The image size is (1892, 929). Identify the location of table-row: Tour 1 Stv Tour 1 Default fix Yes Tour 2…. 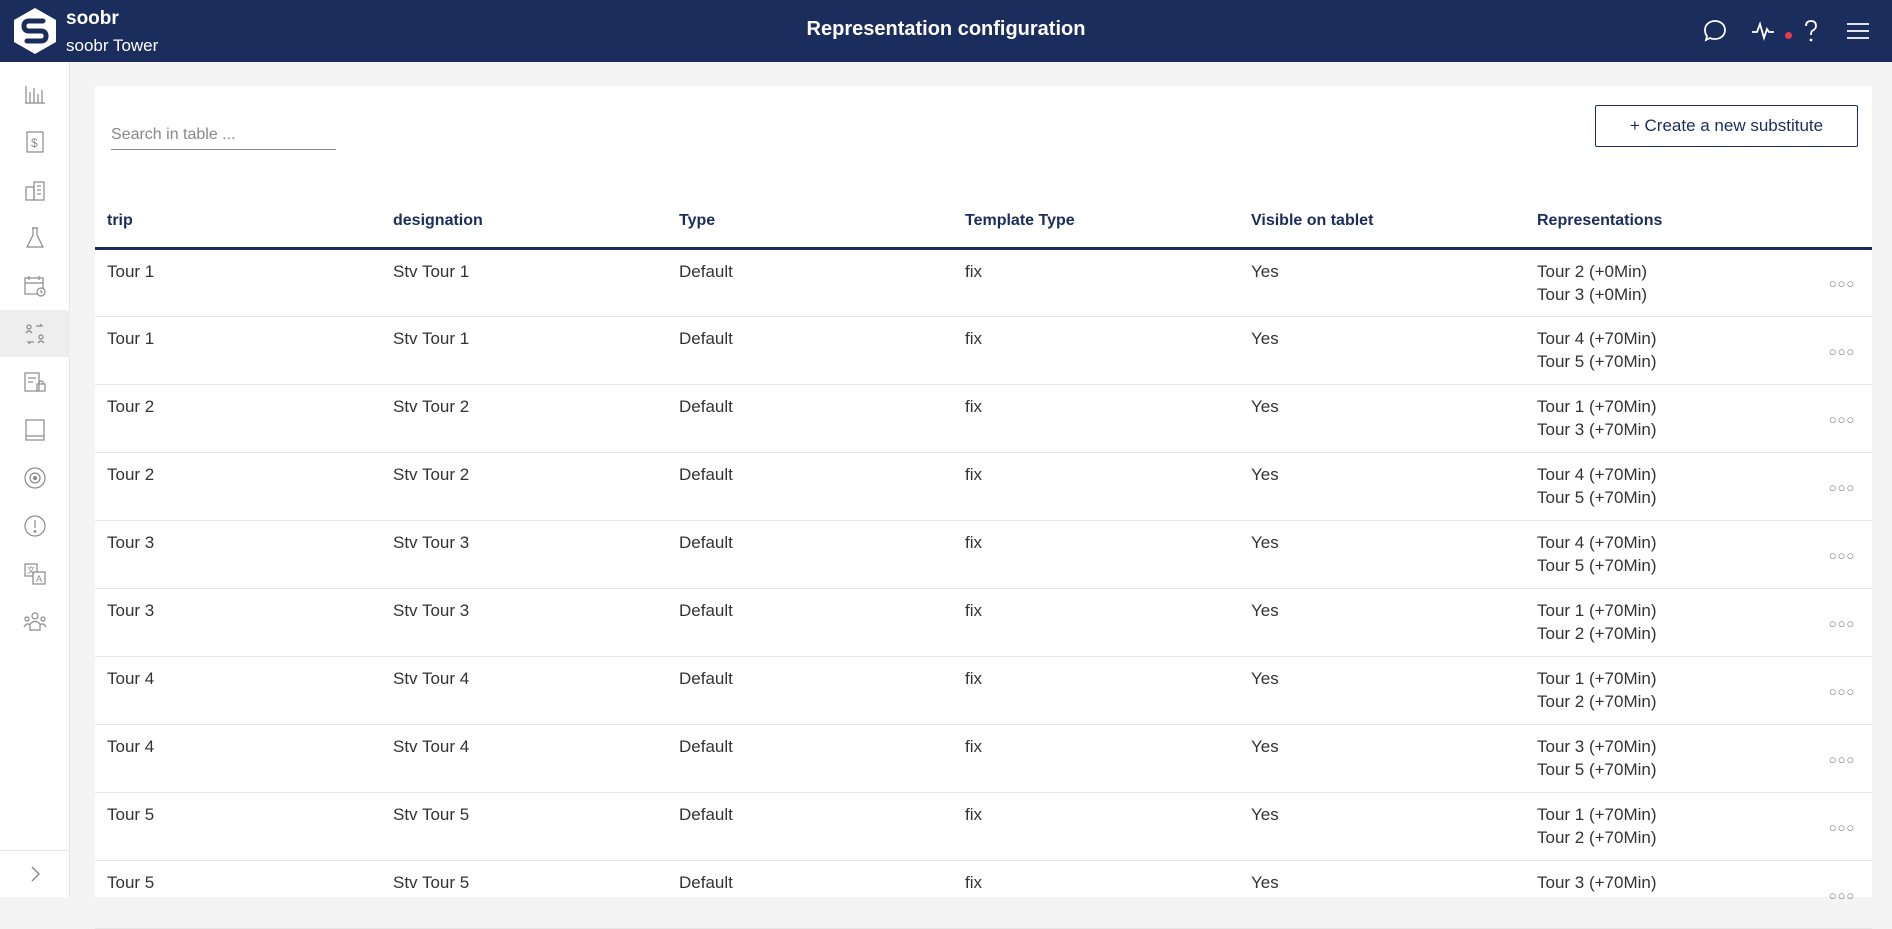
(983, 282).